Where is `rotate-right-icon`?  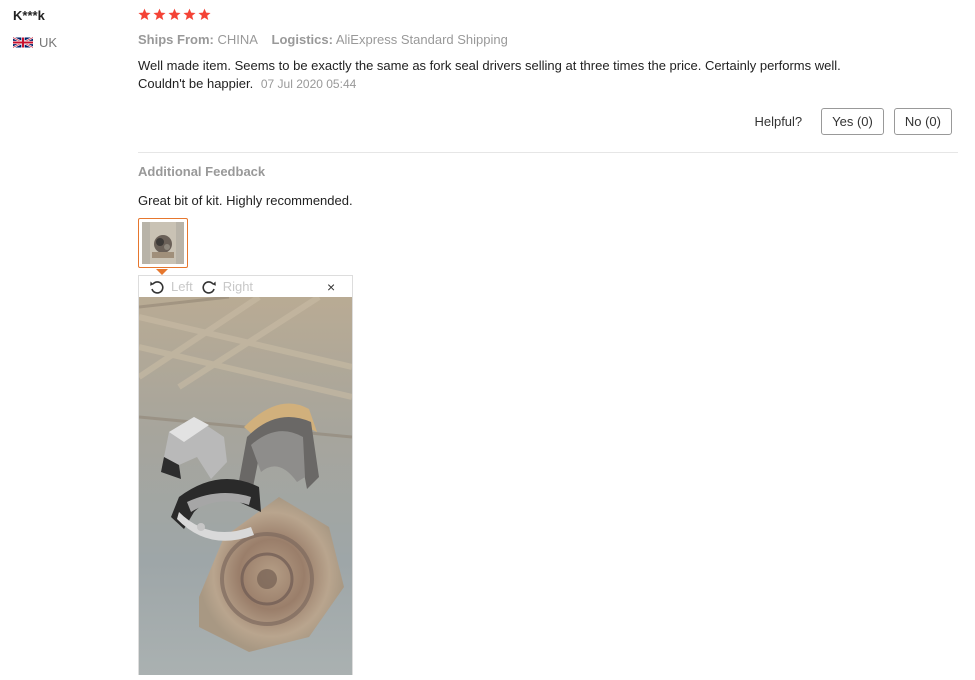 rotate-right-icon is located at coordinates (209, 287).